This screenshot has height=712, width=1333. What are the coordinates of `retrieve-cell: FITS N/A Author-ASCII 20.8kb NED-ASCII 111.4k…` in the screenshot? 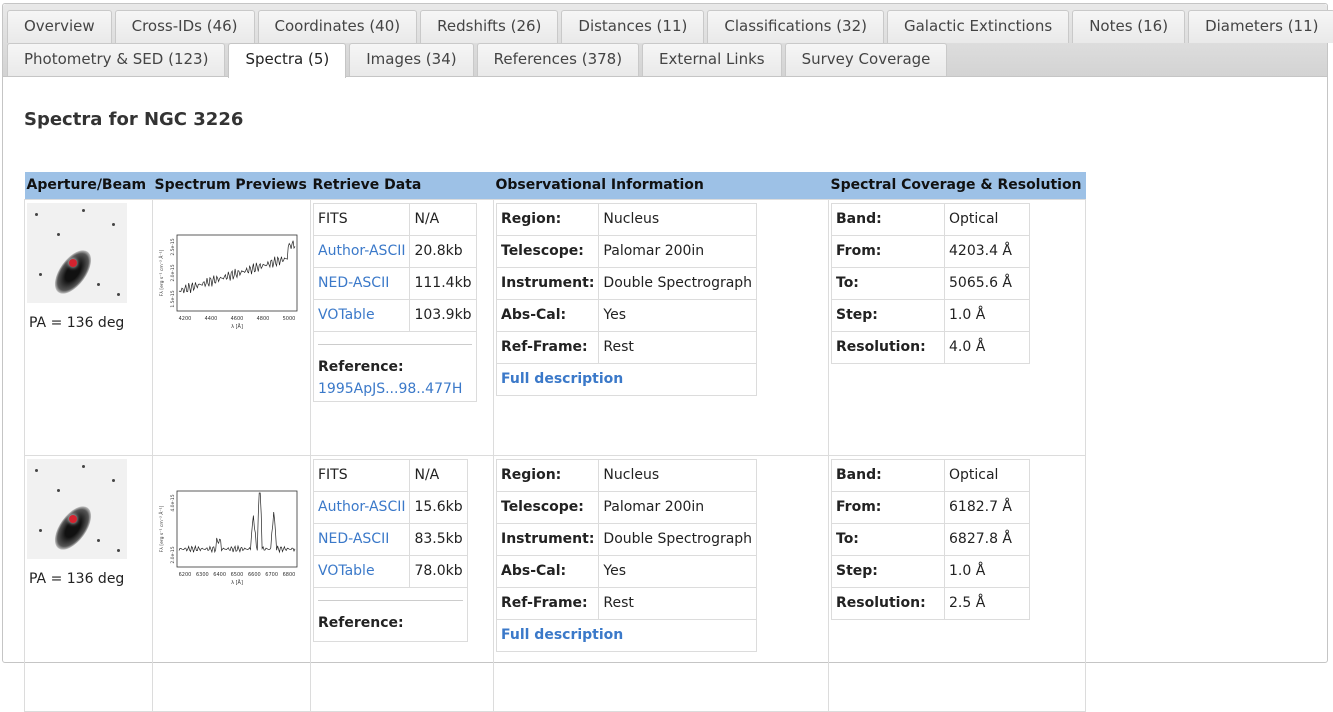 It's located at (402, 327).